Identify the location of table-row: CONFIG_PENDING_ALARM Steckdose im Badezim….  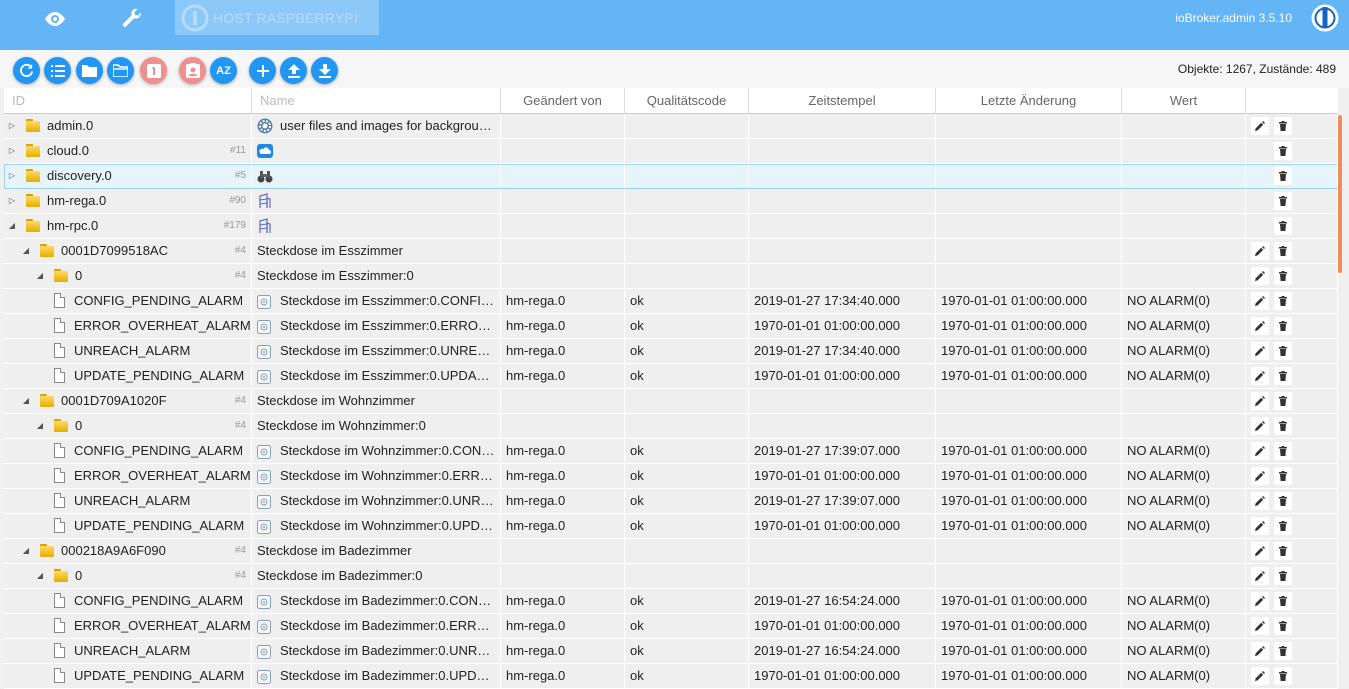
(671, 601).